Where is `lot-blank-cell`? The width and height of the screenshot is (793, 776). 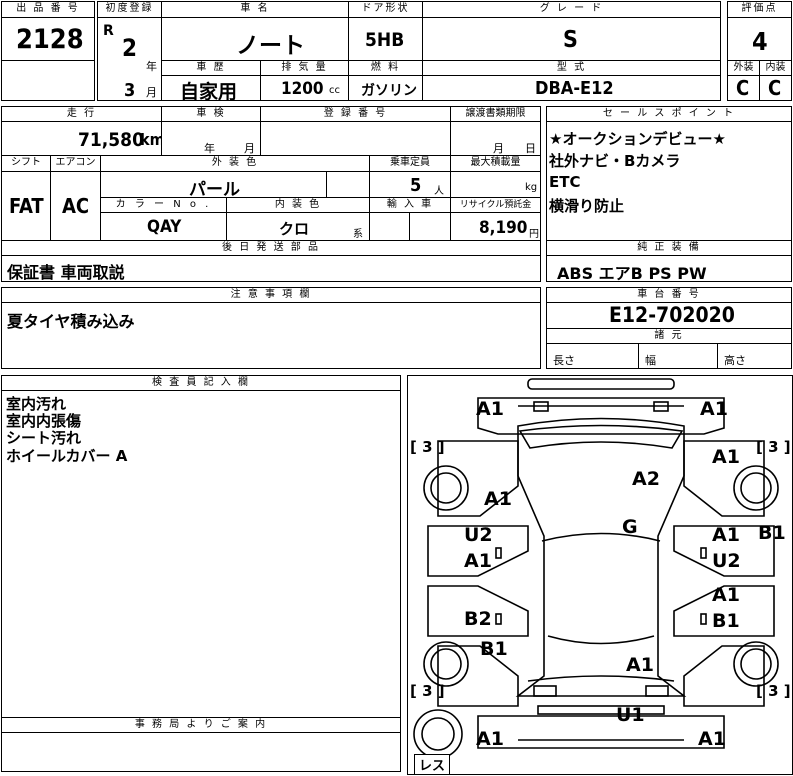
lot-blank-cell is located at coordinates (48, 80).